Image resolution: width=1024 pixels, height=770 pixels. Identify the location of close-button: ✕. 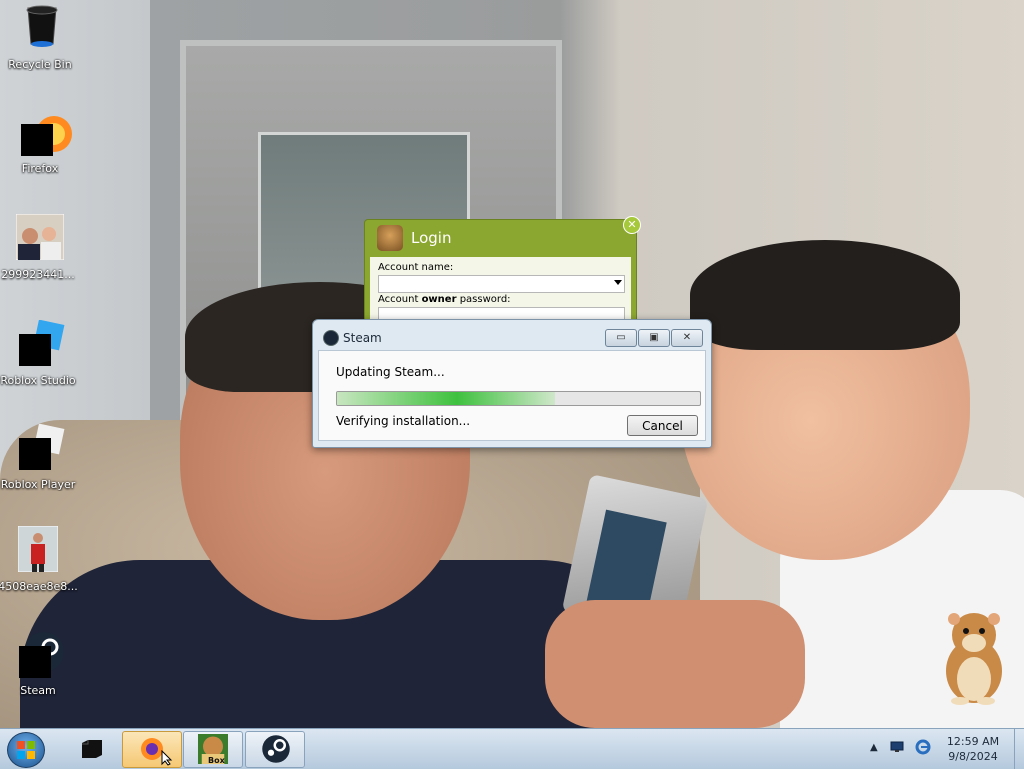
(687, 338).